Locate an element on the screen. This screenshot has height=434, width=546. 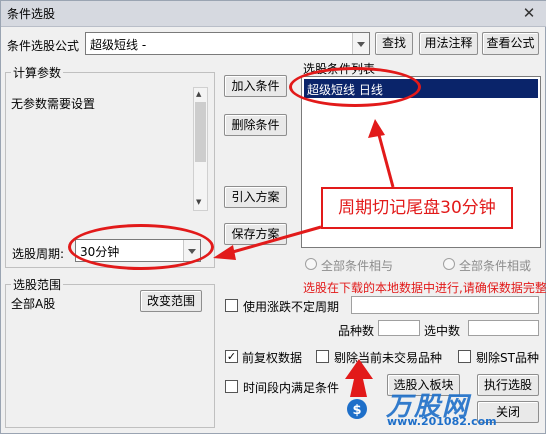
watermark-url: www.201082.com is located at coordinates (442, 421).